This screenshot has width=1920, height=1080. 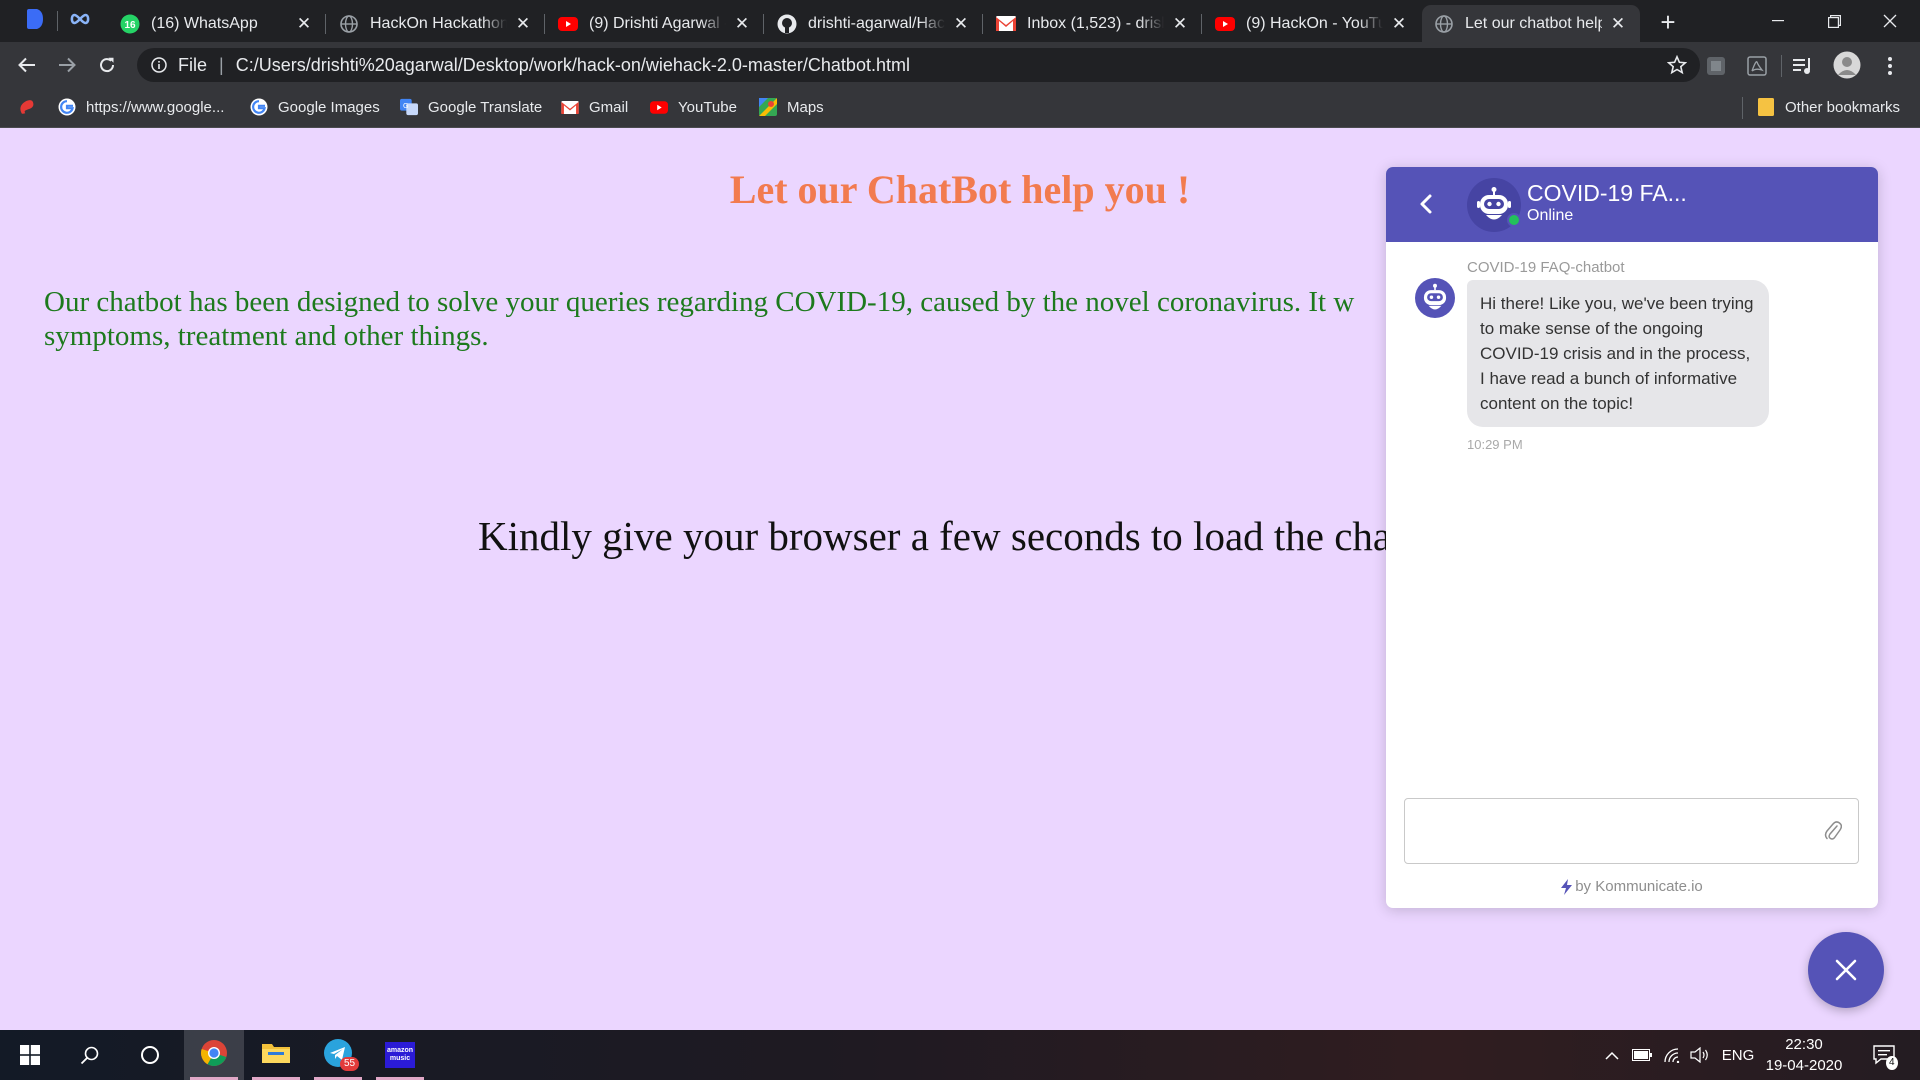 I want to click on bookmark-maps: Maps, so click(x=791, y=107).